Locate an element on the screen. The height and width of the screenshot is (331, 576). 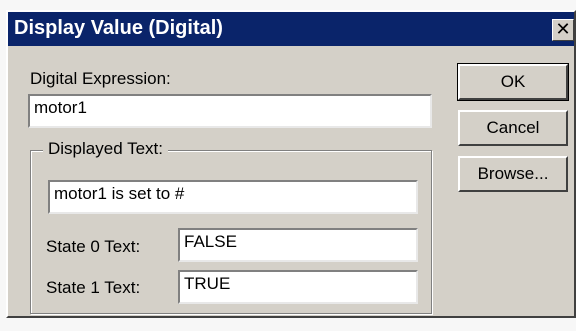
digital-expression-label: Digital Expression: is located at coordinates (100, 78).